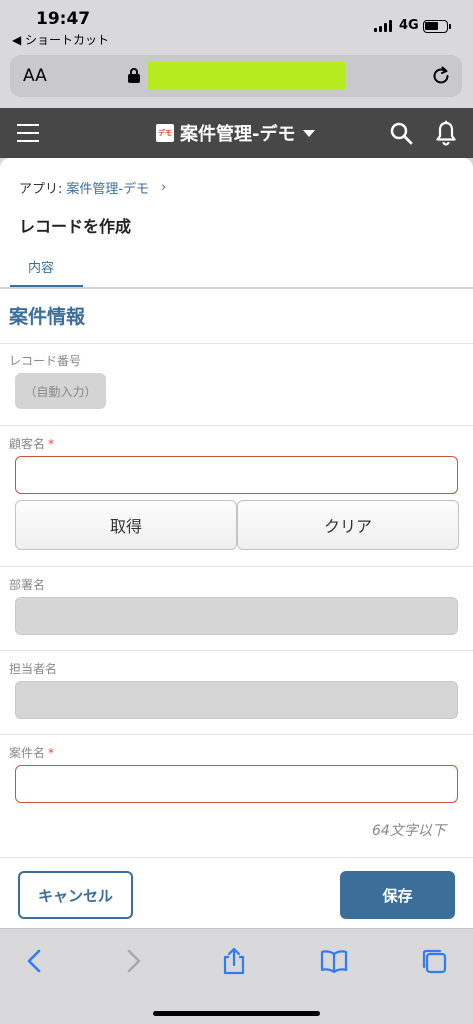  I want to click on save-button: 保存, so click(397, 895).